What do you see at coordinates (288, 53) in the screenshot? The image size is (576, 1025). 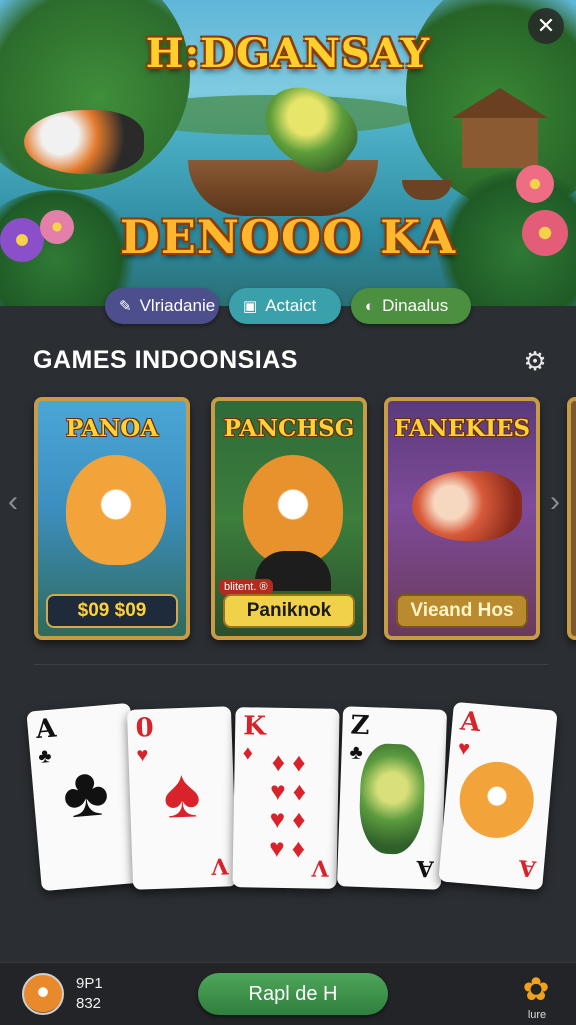 I see `hero-title: H:DGANSAY` at bounding box center [288, 53].